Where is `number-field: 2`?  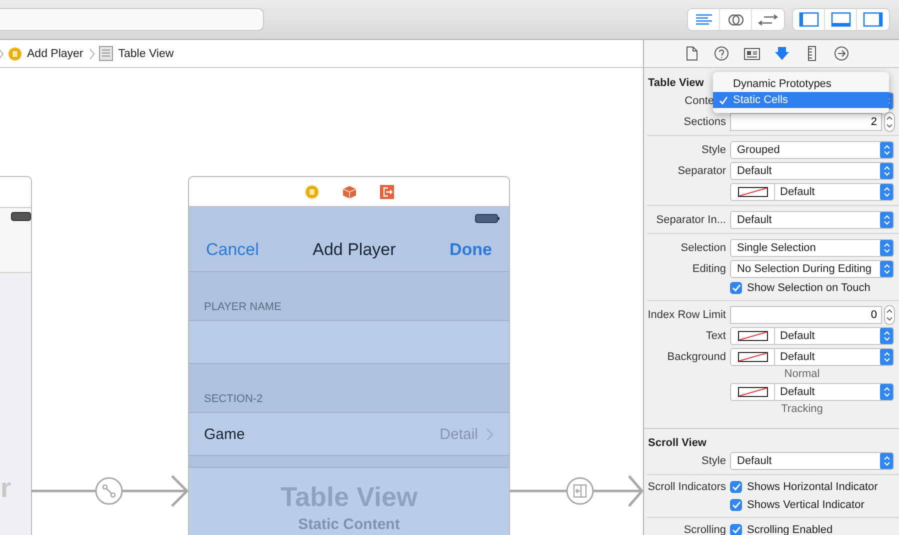 number-field: 2 is located at coordinates (806, 121).